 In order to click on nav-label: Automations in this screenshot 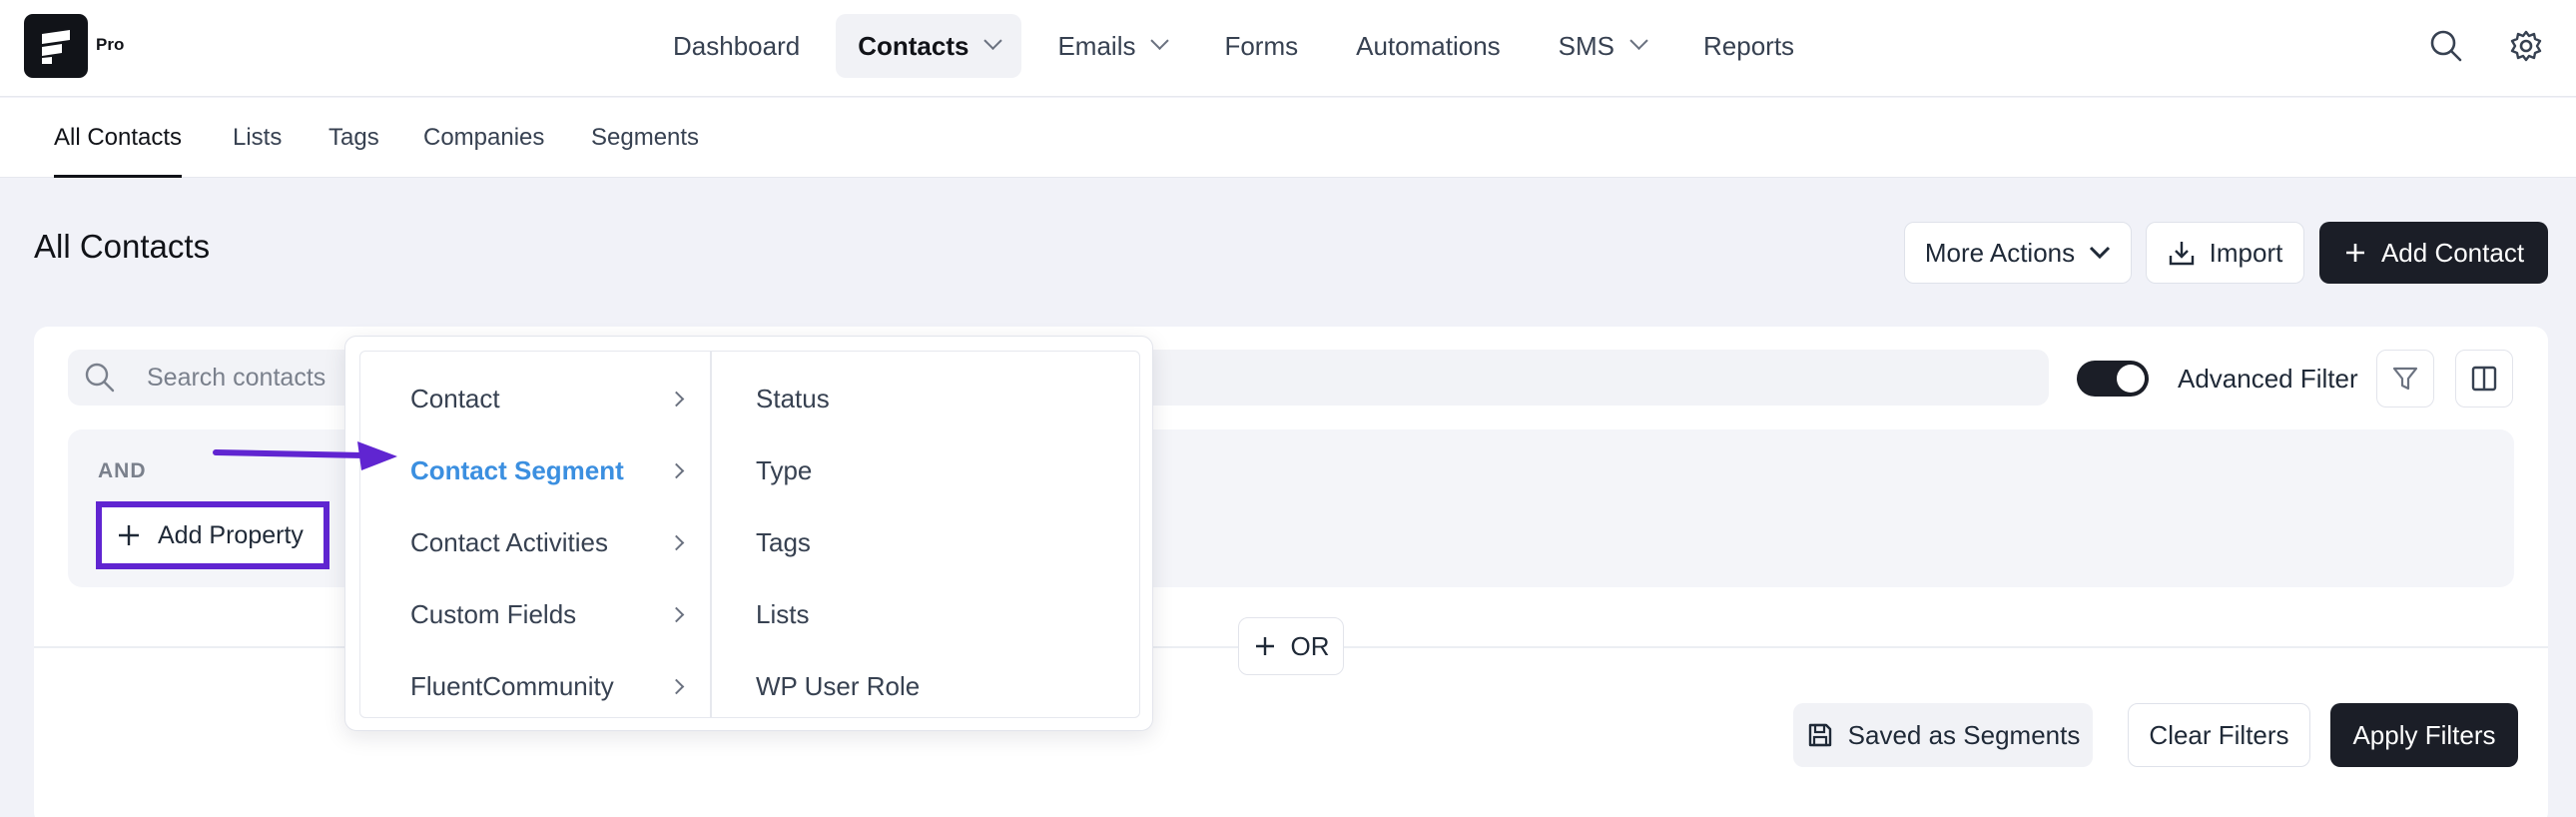, I will do `click(1429, 45)`.